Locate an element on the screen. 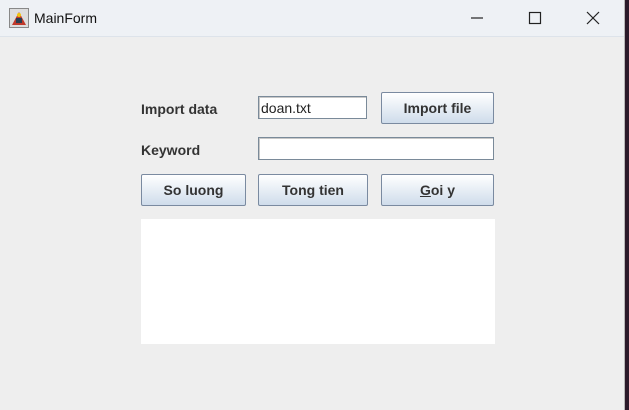 The image size is (629, 410). minimize-icon is located at coordinates (477, 18).